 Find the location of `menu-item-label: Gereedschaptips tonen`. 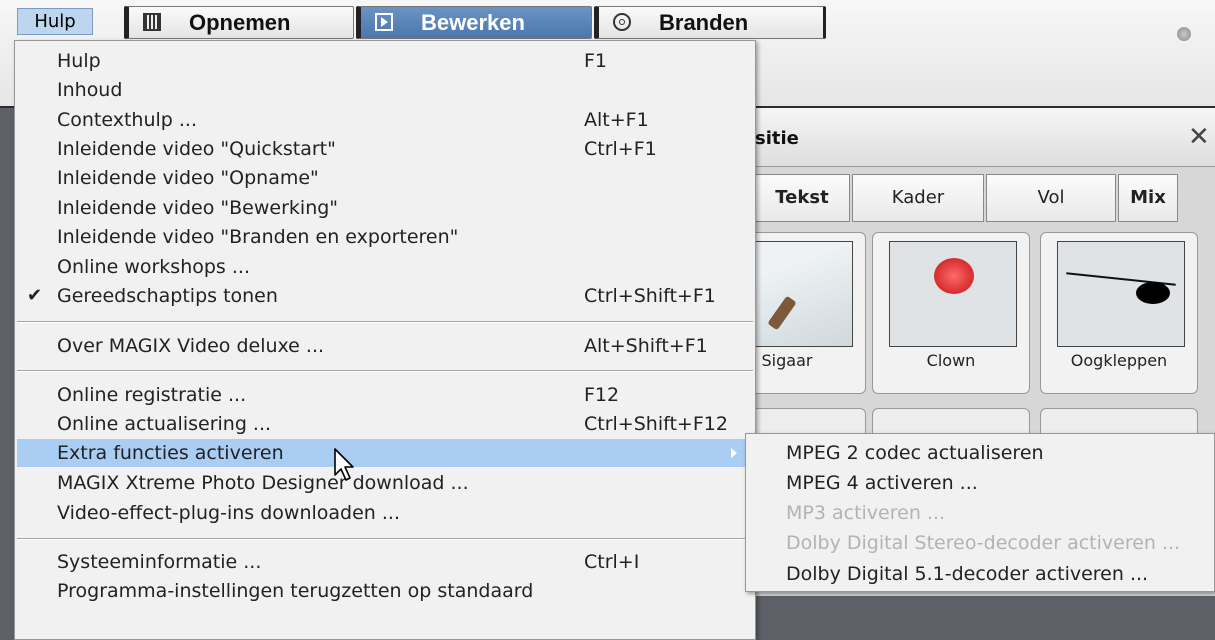

menu-item-label: Gereedschaptips tonen is located at coordinates (167, 296).